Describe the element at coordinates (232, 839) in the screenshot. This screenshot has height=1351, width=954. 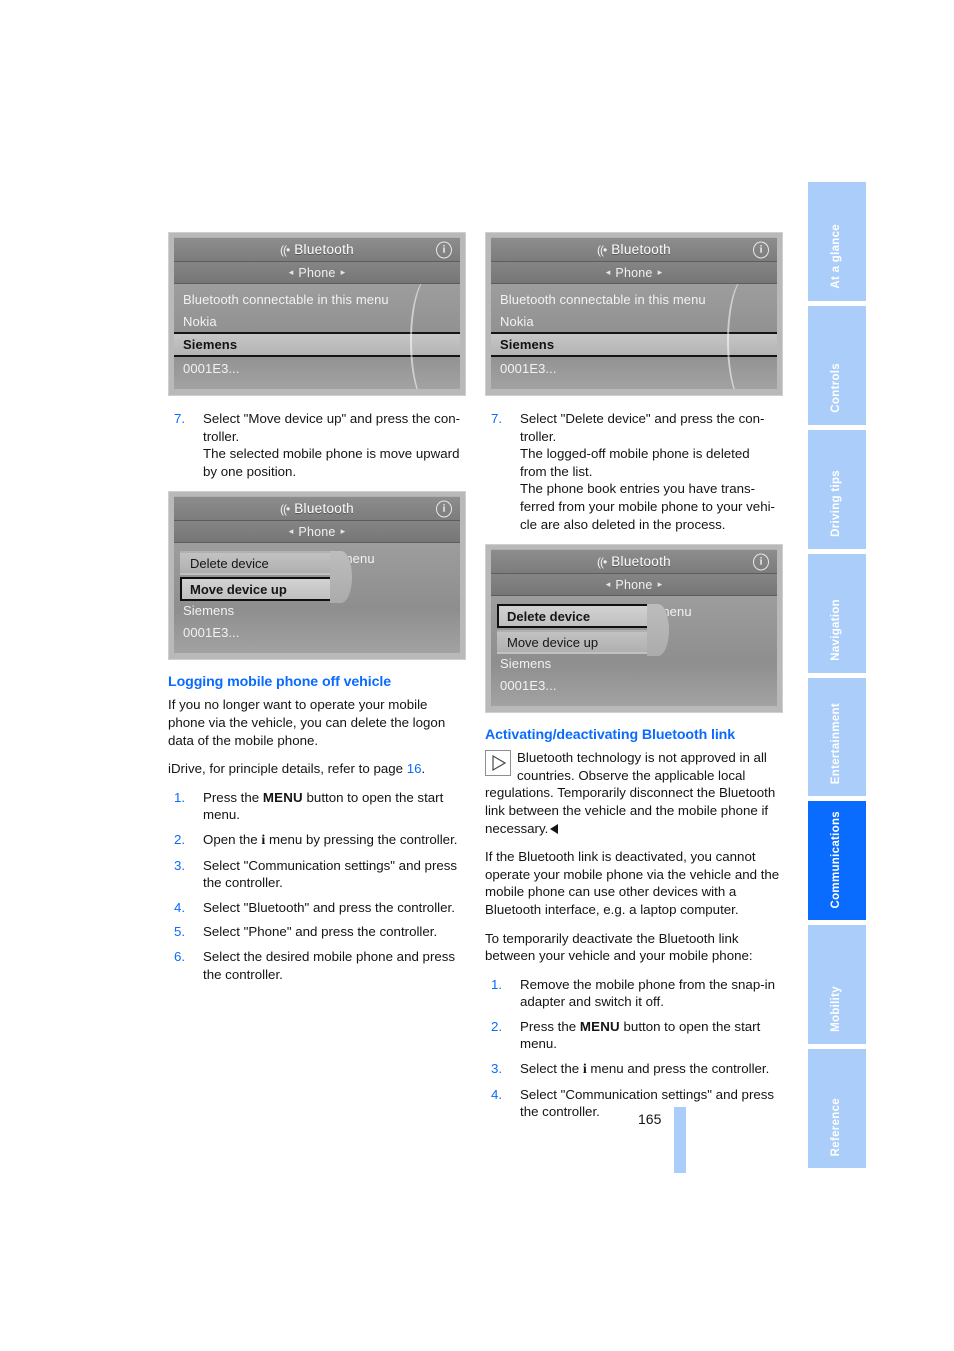
I see `step-text: Open the` at that location.